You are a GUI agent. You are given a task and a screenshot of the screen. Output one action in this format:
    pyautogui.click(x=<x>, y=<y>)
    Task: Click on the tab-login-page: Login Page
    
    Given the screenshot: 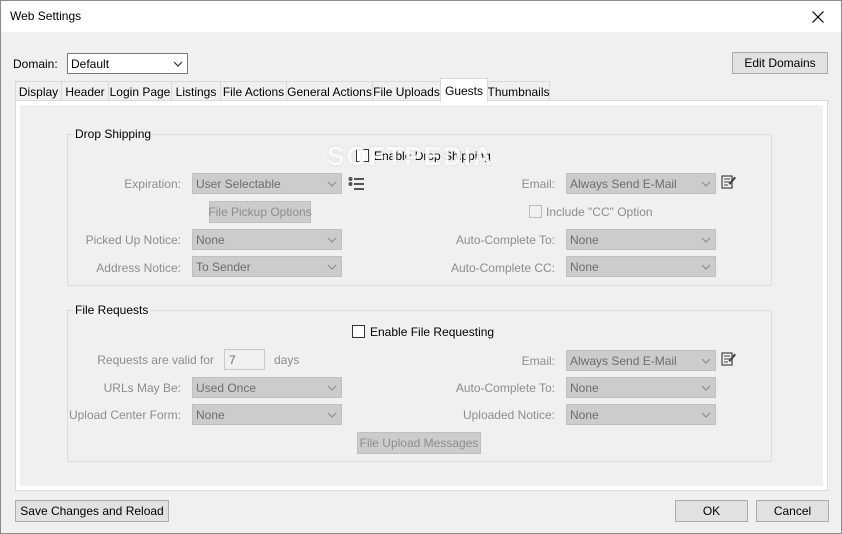 What is the action you would take?
    pyautogui.click(x=140, y=91)
    